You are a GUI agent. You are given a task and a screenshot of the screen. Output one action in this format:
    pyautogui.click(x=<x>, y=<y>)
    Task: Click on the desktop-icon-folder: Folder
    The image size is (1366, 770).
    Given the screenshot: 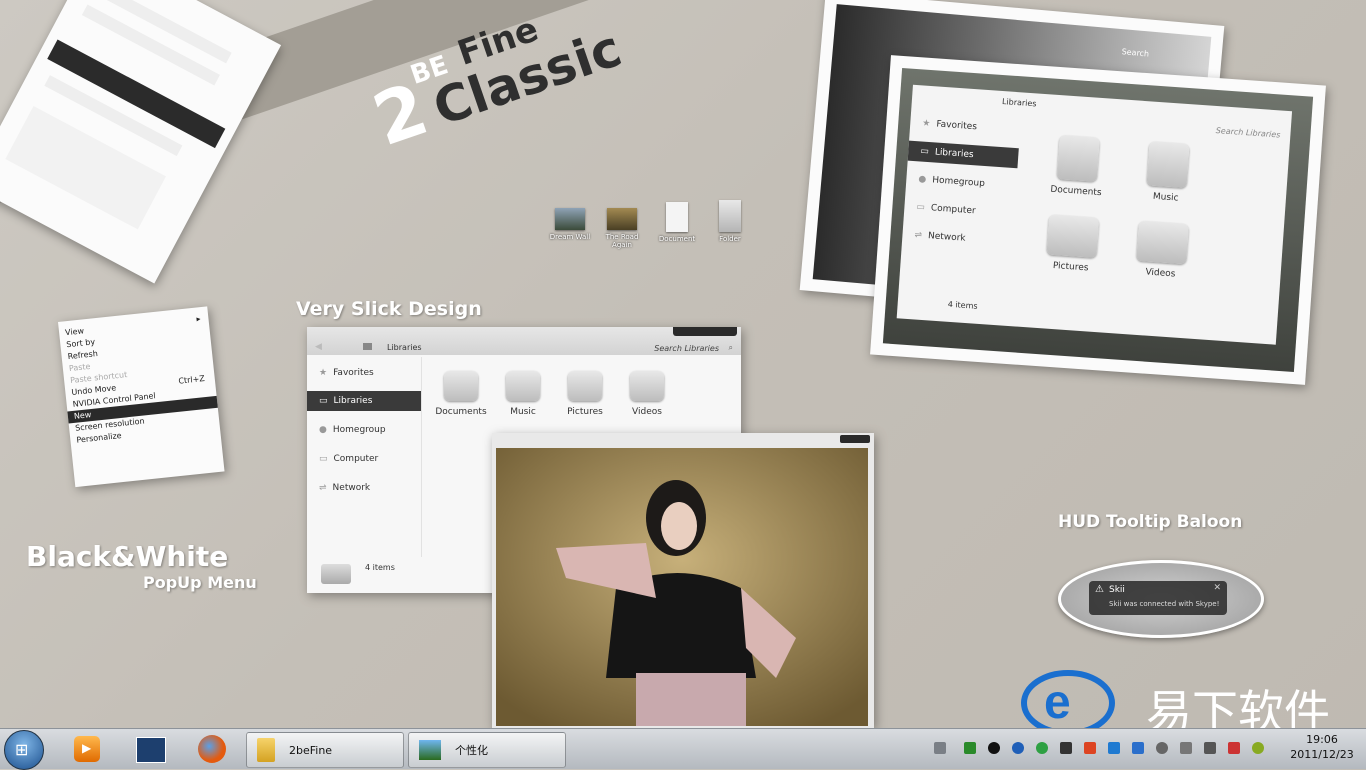 What is the action you would take?
    pyautogui.click(x=730, y=221)
    